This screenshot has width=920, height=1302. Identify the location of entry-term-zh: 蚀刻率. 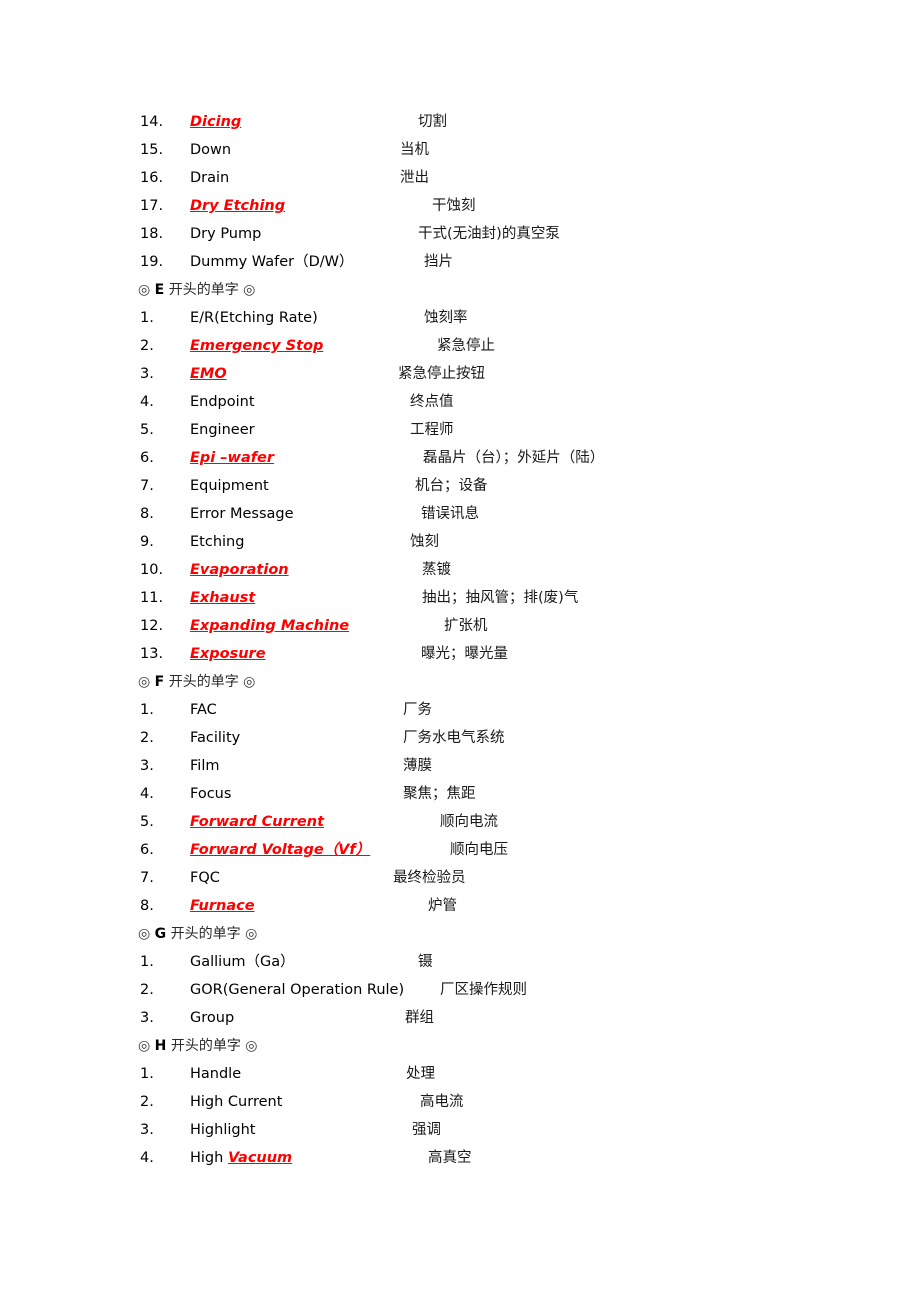
(446, 318).